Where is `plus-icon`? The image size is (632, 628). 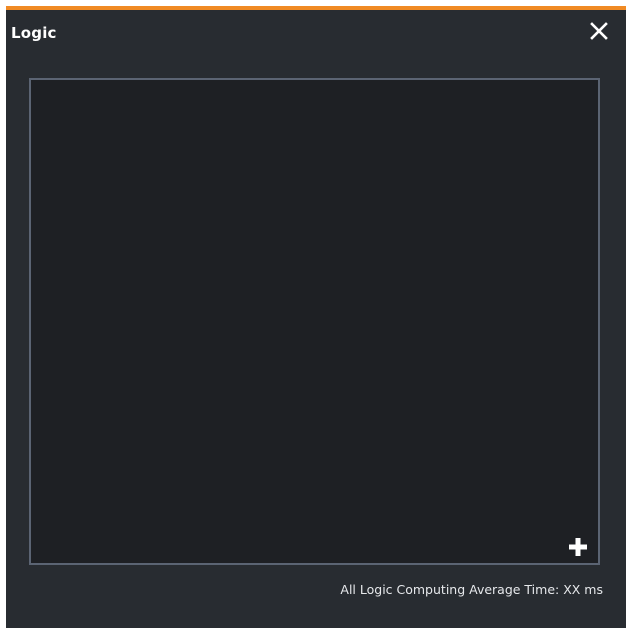
plus-icon is located at coordinates (578, 547).